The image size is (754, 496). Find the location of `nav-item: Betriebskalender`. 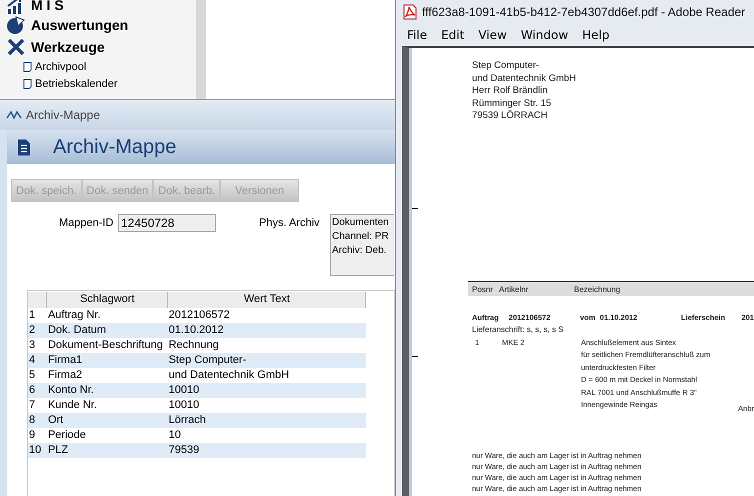

nav-item: Betriebskalender is located at coordinates (101, 83).